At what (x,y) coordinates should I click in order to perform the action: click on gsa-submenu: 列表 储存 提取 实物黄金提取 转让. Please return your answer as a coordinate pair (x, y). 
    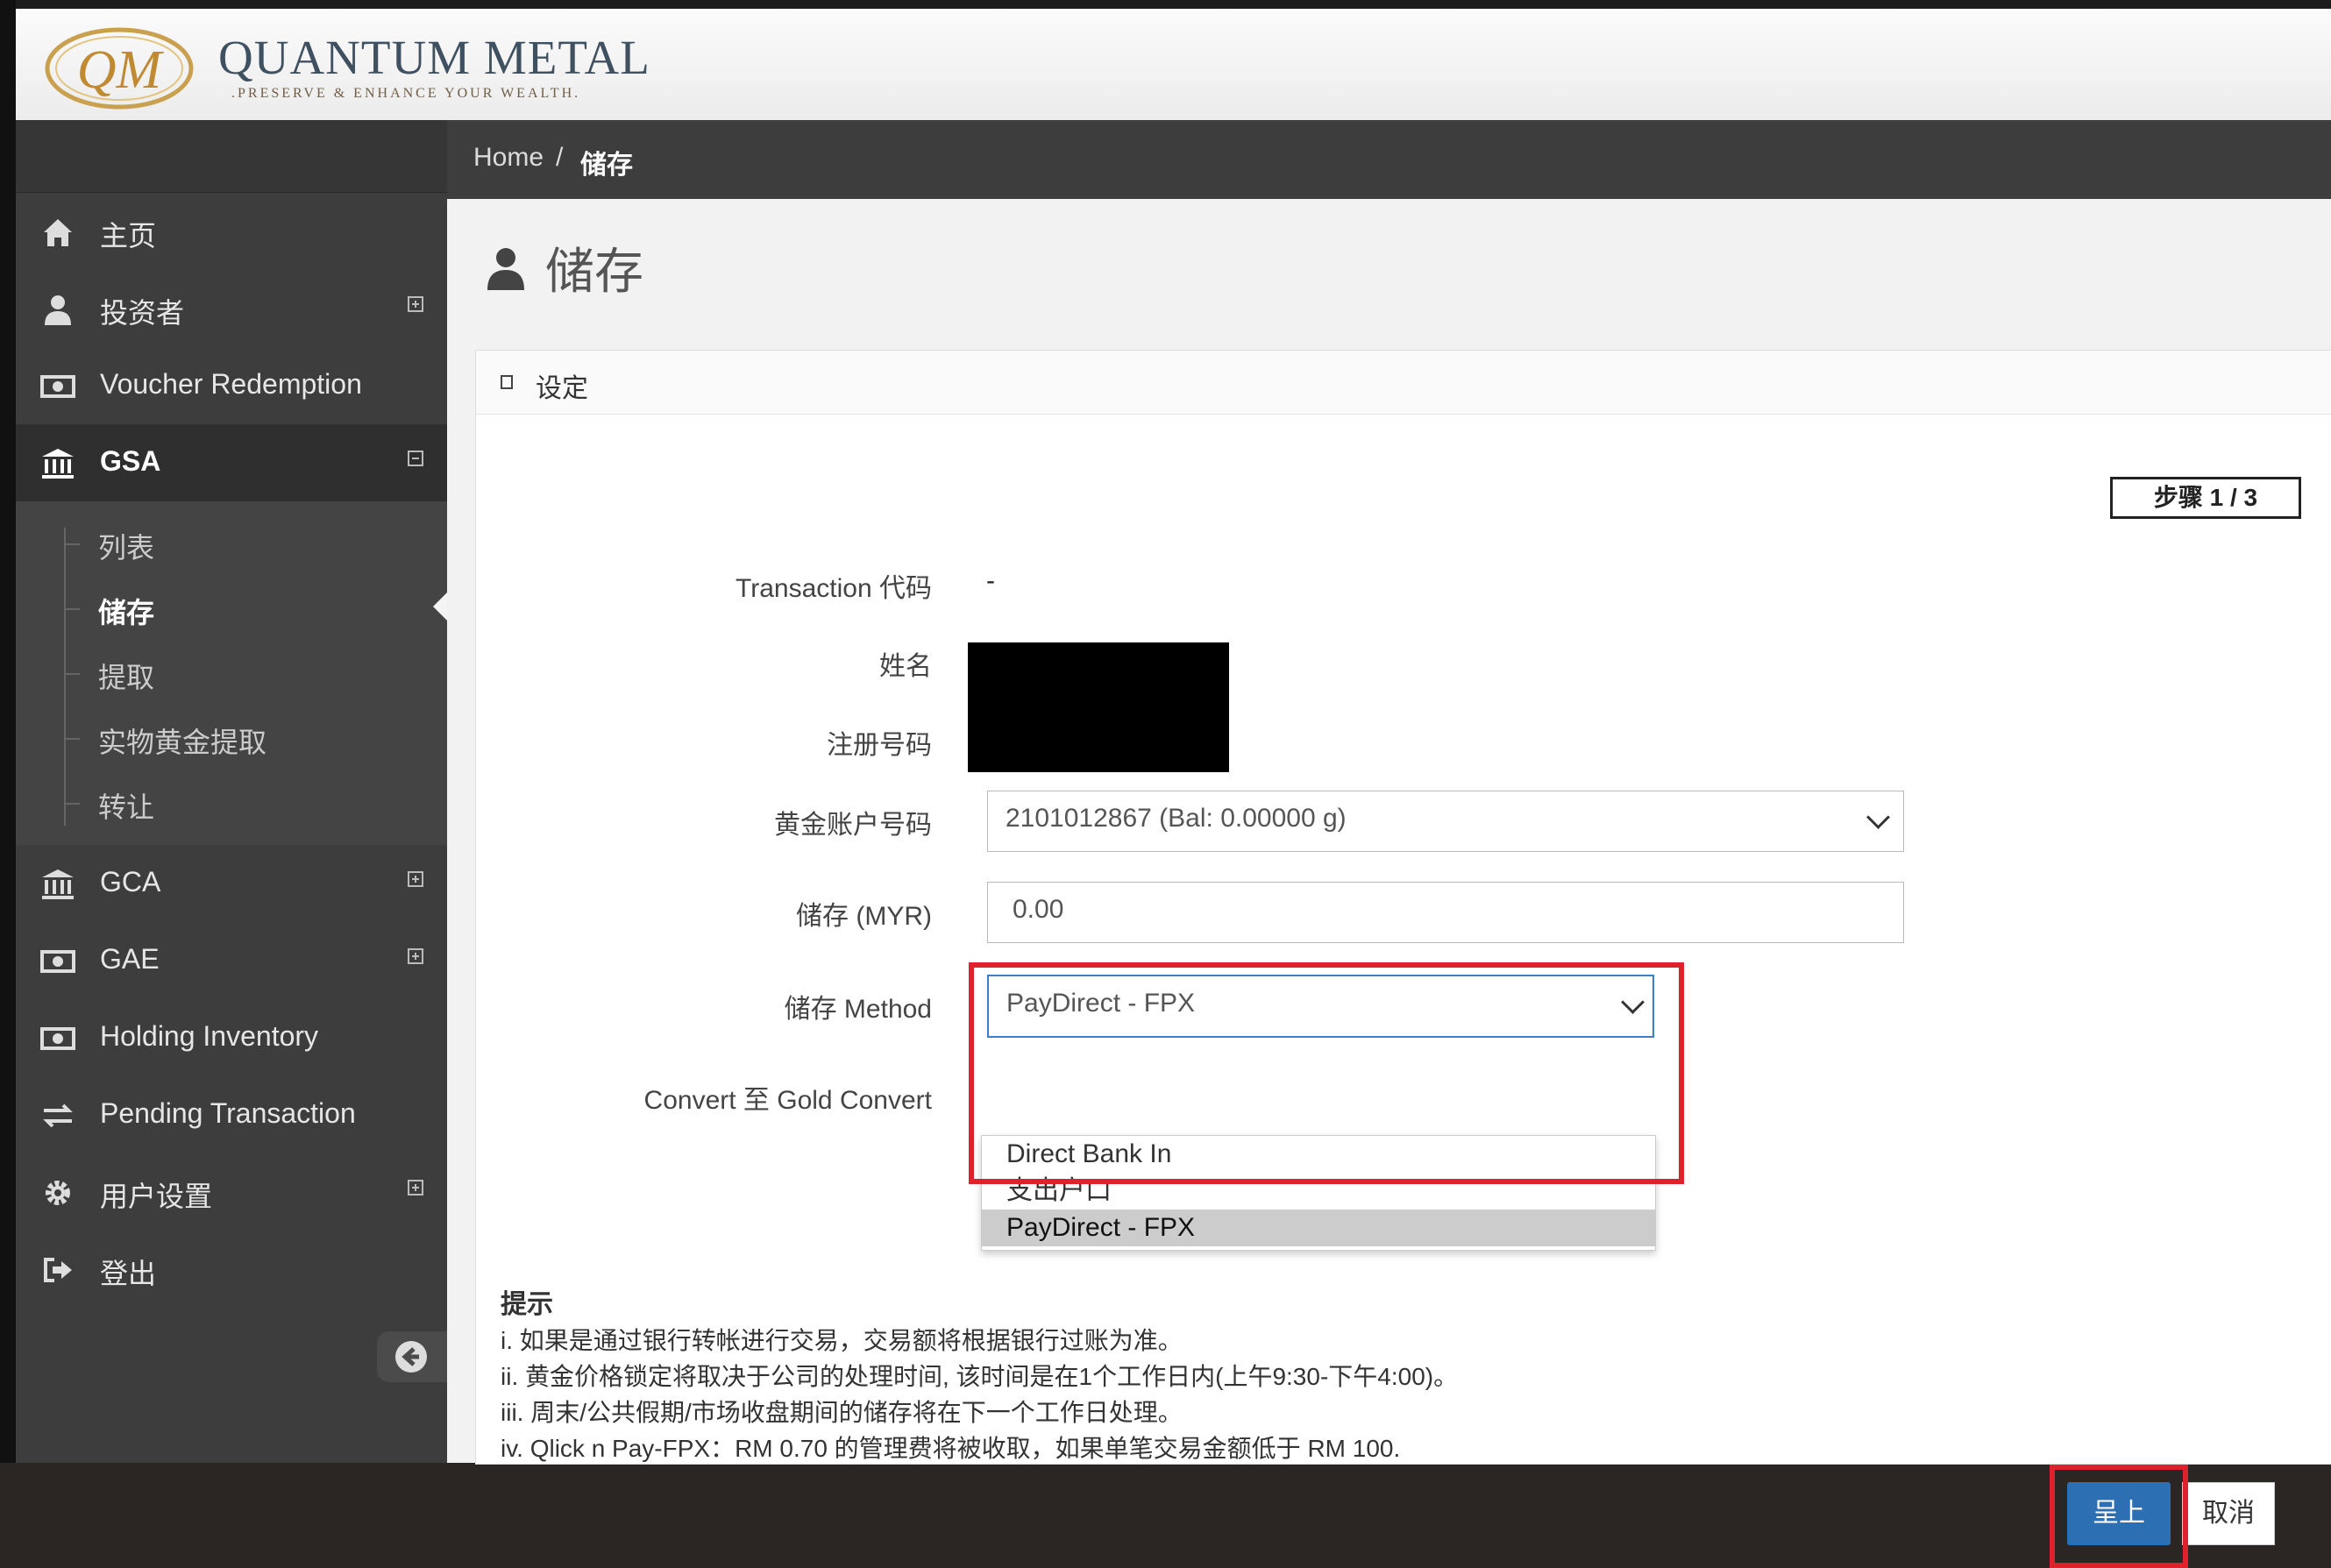
    Looking at the image, I should click on (231, 673).